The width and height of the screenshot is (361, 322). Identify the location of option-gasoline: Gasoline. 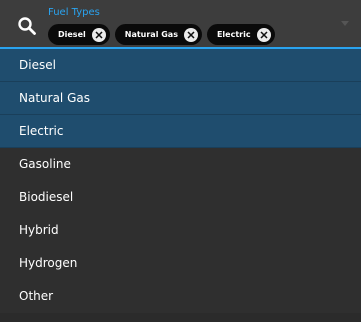
(180, 164).